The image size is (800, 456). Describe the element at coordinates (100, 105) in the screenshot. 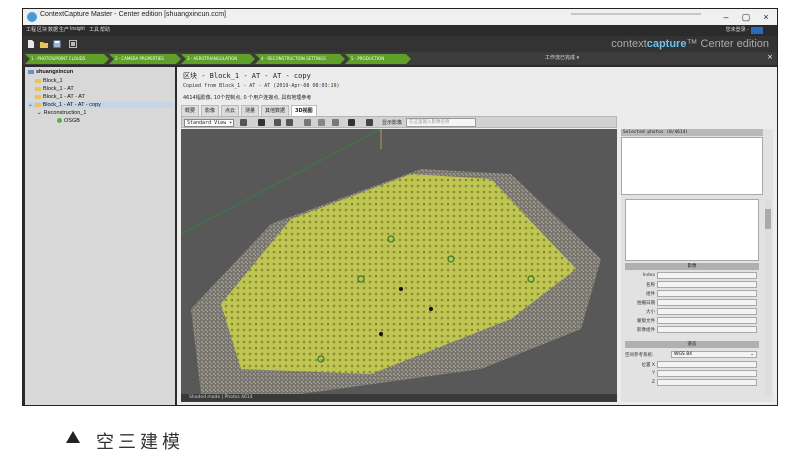

I see `tree-item-block1-copy: ⌄ Block_1 - AT - AT - copy` at that location.